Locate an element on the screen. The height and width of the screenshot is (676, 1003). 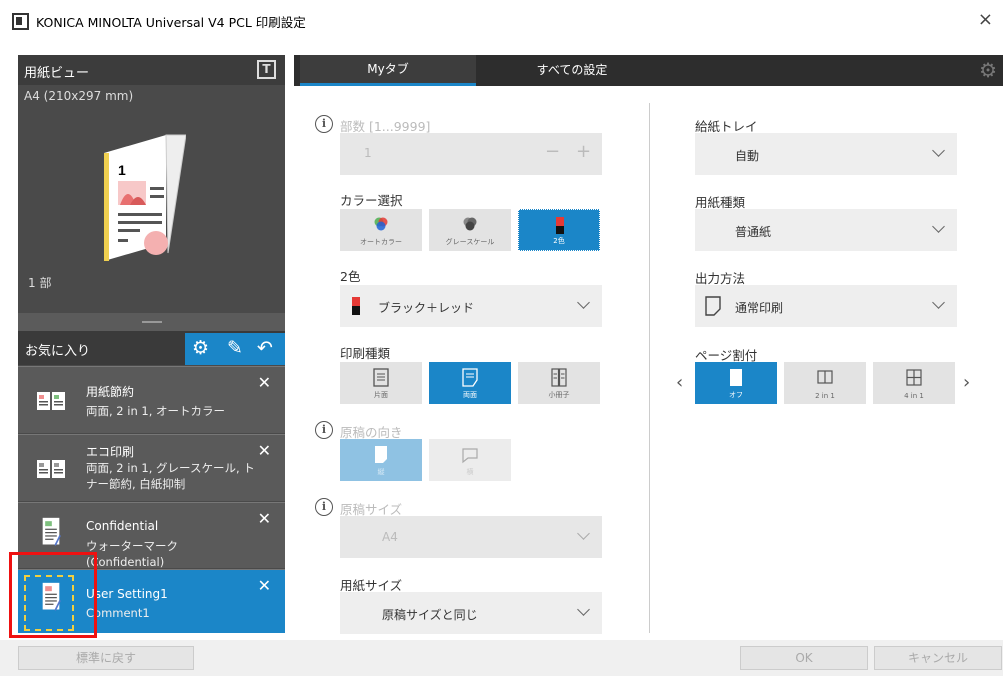
option-caption: 4 in 1 is located at coordinates (914, 396).